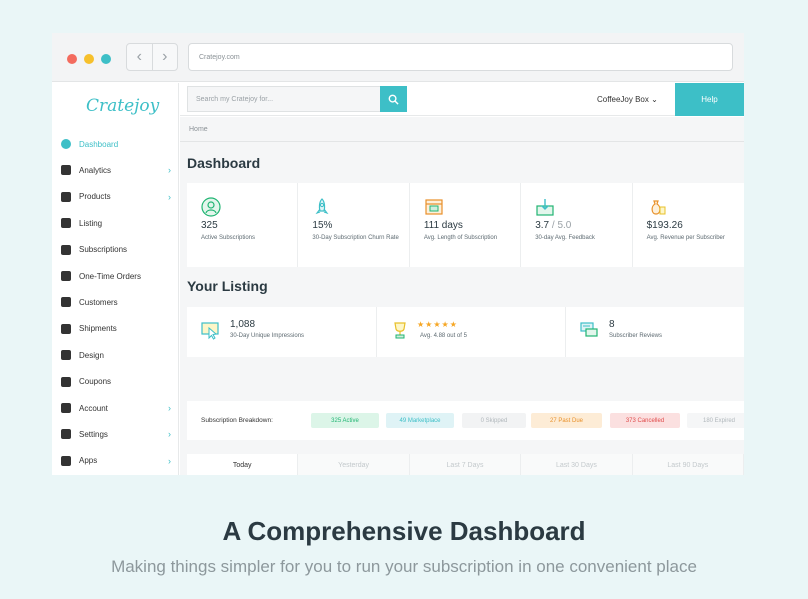 The image size is (808, 599). I want to click on cursor-click-icon, so click(210, 331).